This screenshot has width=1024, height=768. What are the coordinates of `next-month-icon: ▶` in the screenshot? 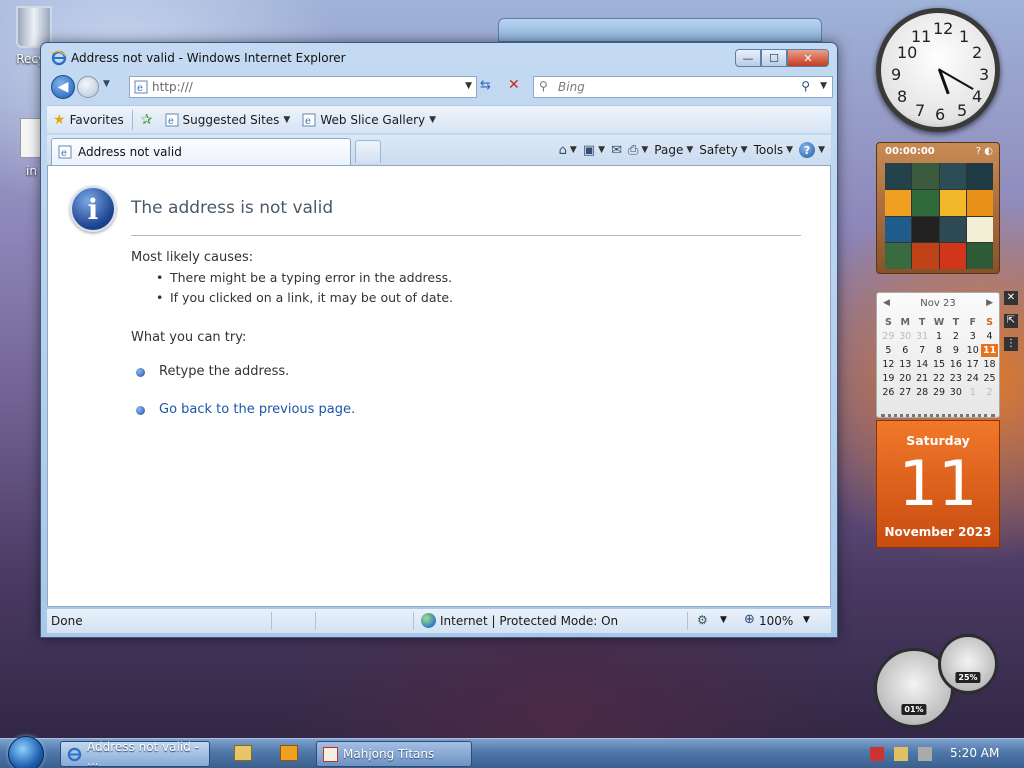 It's located at (989, 303).